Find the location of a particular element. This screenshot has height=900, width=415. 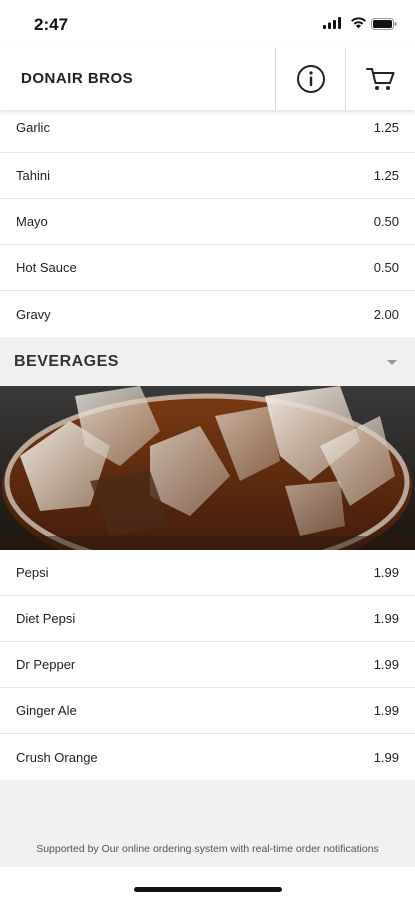

menu-item-crush-orange: Crush Orange 1.99 is located at coordinates (207, 757).